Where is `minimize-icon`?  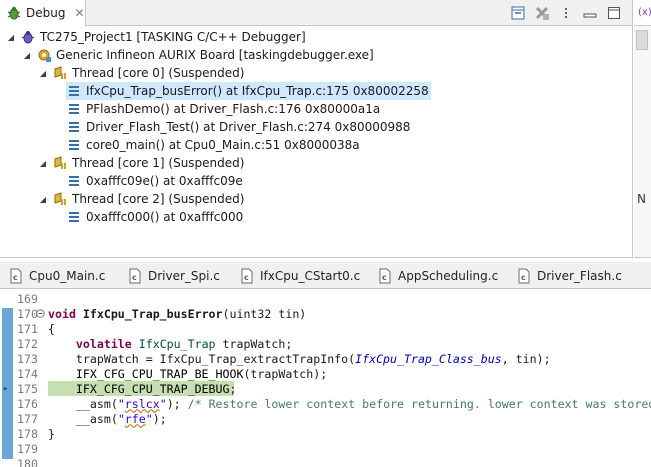 minimize-icon is located at coordinates (590, 13).